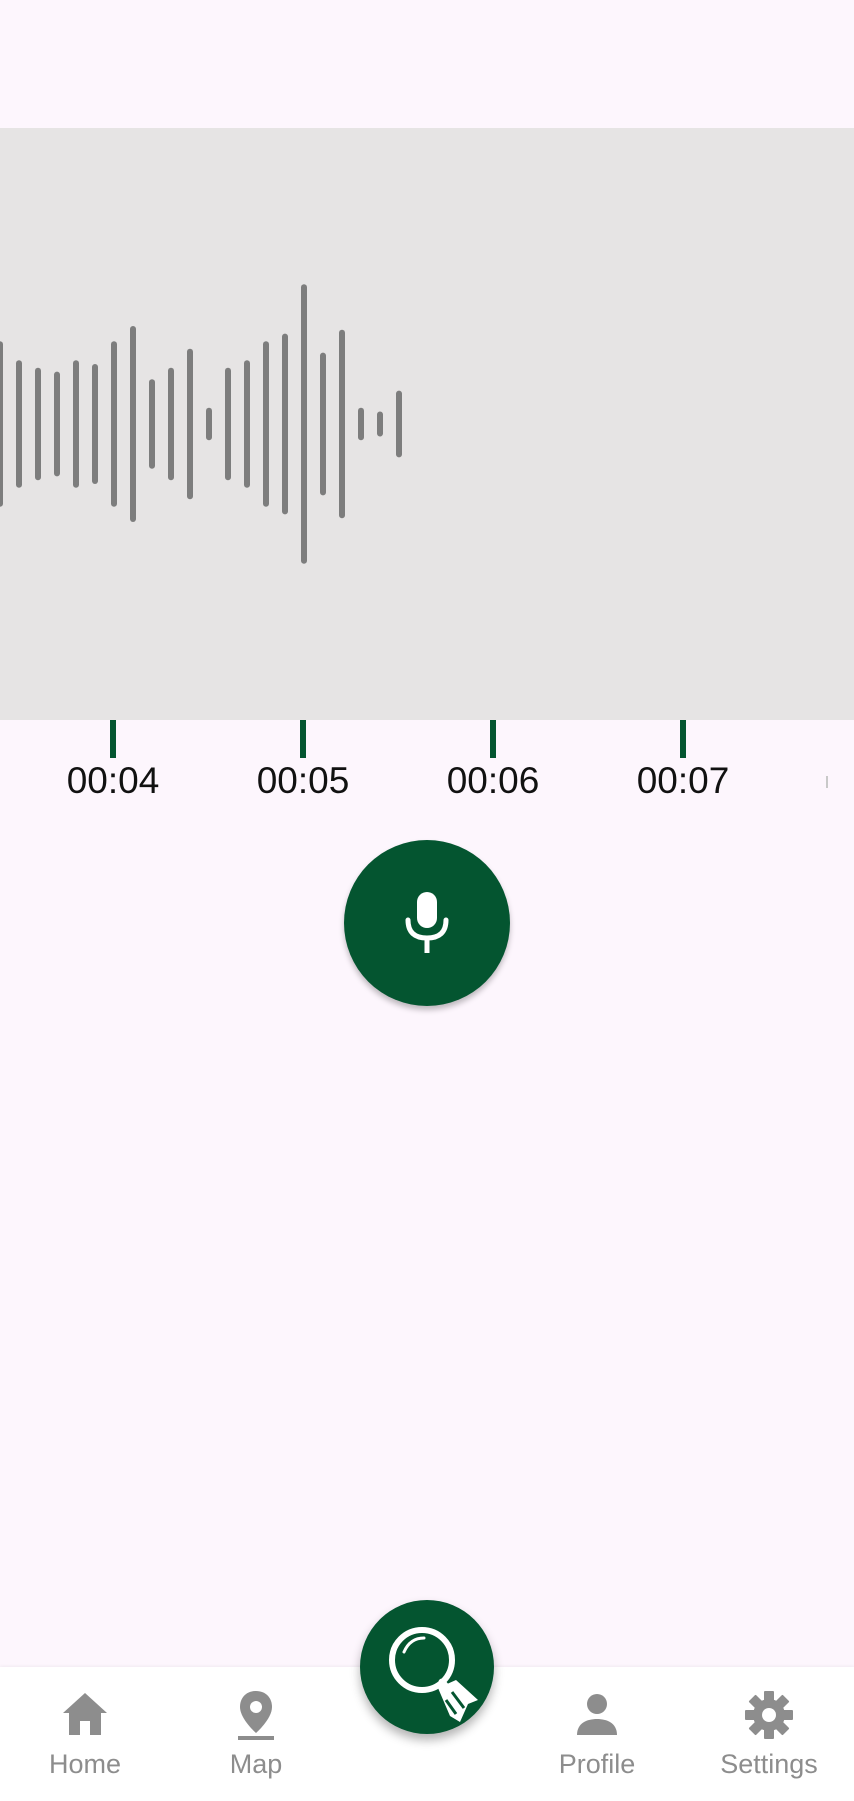  I want to click on nav-label-settings: Settings, so click(769, 1764).